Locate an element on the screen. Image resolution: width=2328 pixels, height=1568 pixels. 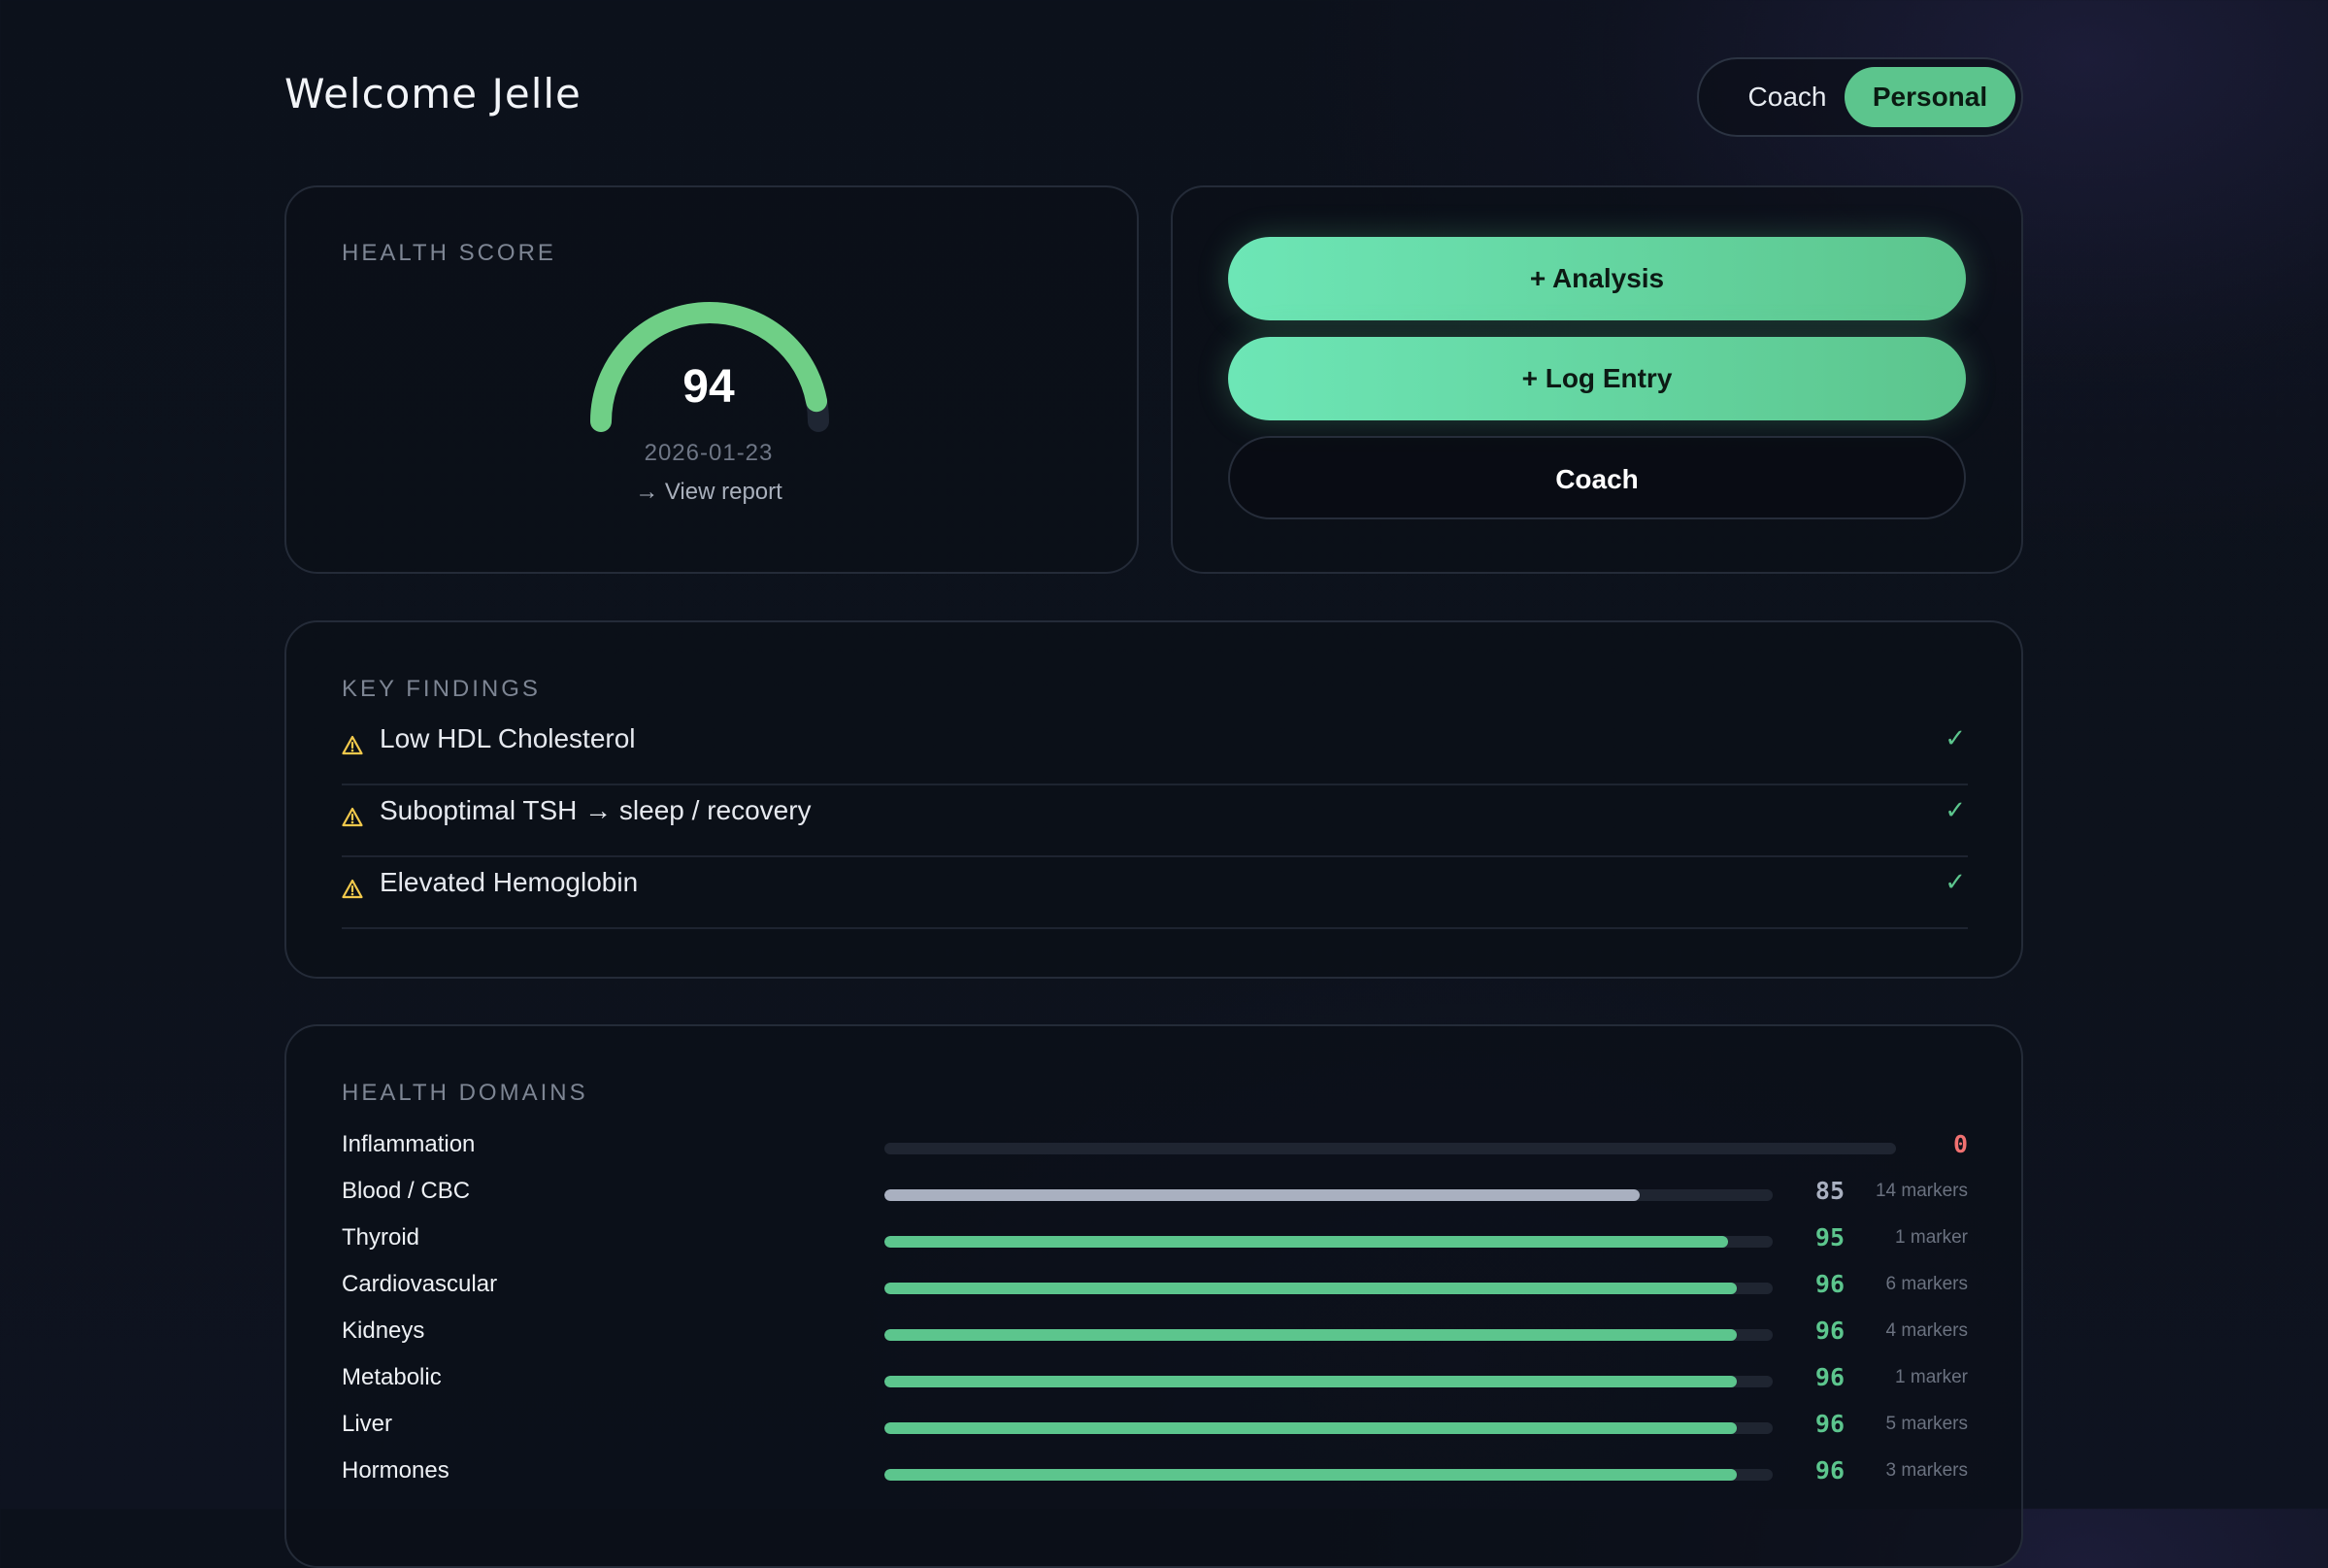
domain-row-inflammation: Inflammation 0 is located at coordinates (1155, 1148).